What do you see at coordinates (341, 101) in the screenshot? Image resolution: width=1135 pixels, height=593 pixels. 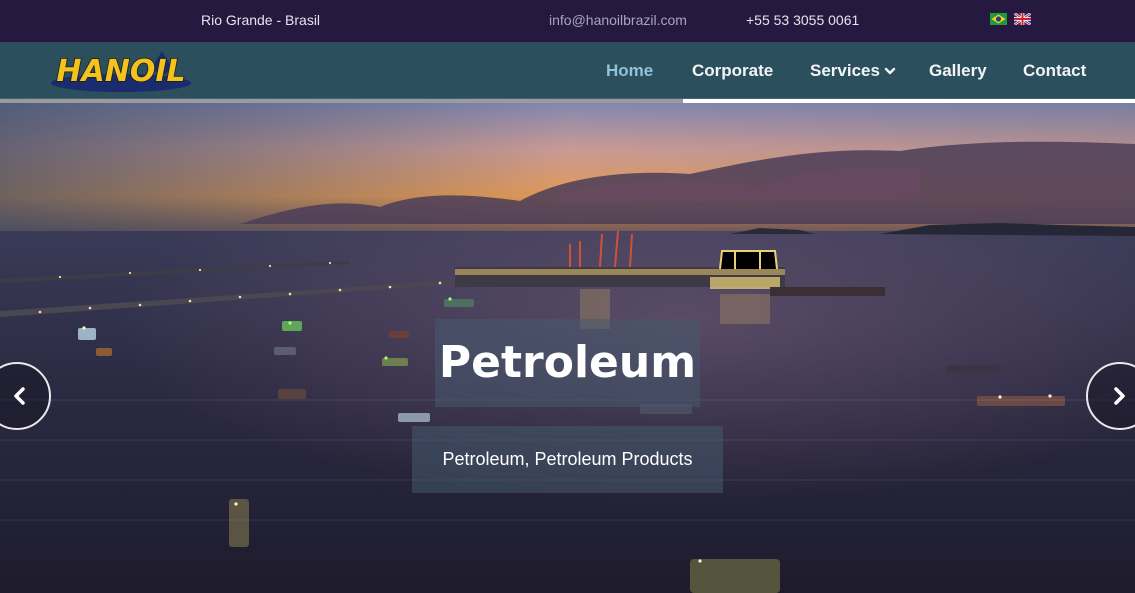 I see `slide-progress-bar` at bounding box center [341, 101].